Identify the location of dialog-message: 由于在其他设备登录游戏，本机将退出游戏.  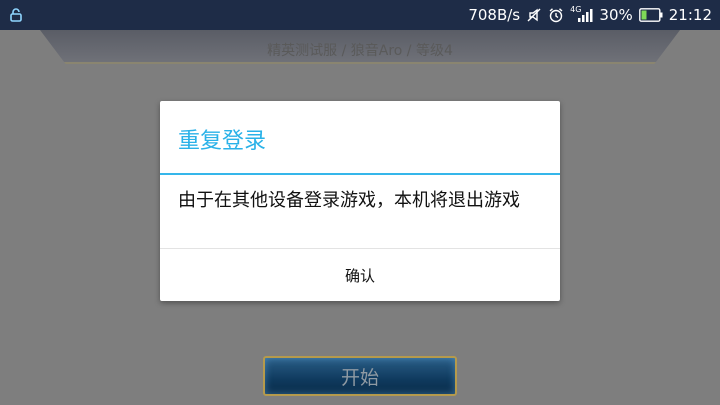
(349, 200).